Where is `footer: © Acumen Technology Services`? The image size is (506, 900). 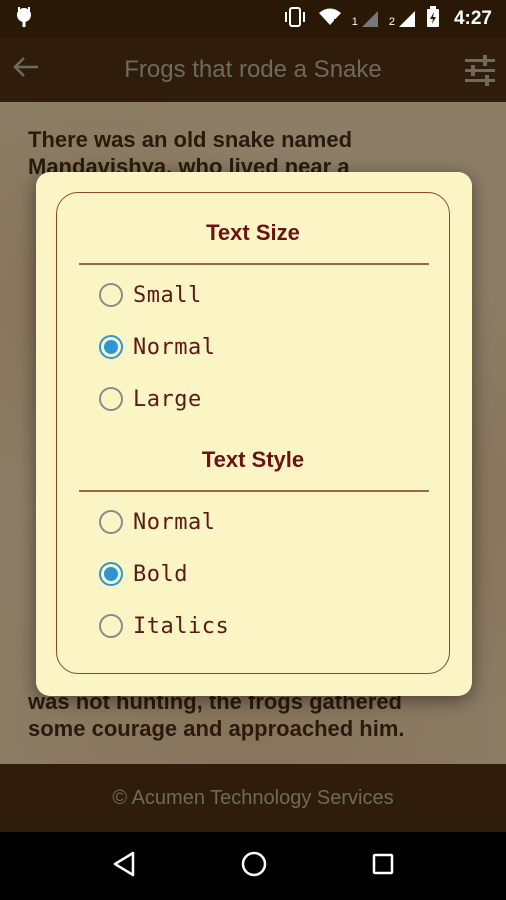 footer: © Acumen Technology Services is located at coordinates (253, 798).